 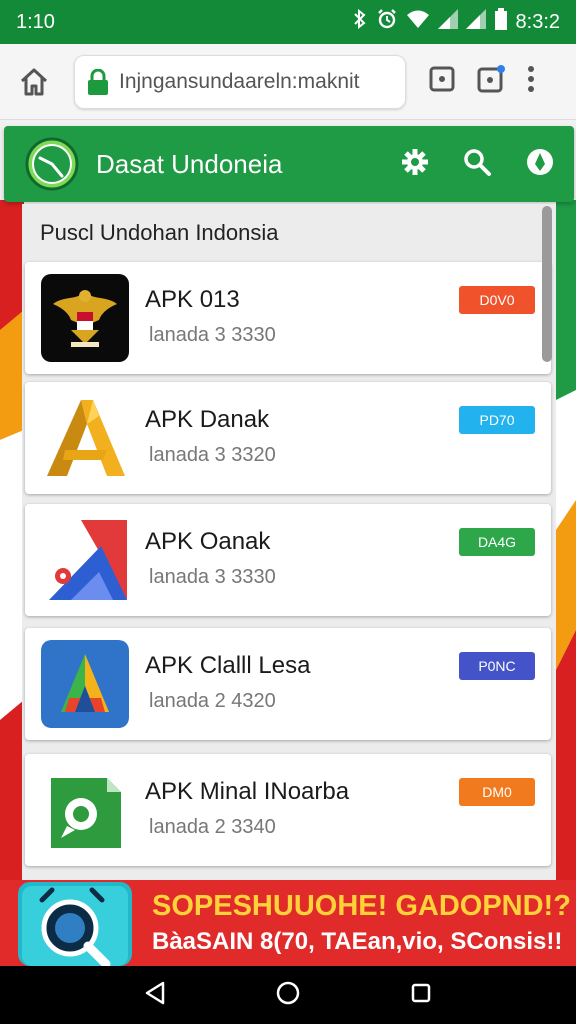 I want to click on app-subtitle: lanada 2 4320, so click(x=212, y=701).